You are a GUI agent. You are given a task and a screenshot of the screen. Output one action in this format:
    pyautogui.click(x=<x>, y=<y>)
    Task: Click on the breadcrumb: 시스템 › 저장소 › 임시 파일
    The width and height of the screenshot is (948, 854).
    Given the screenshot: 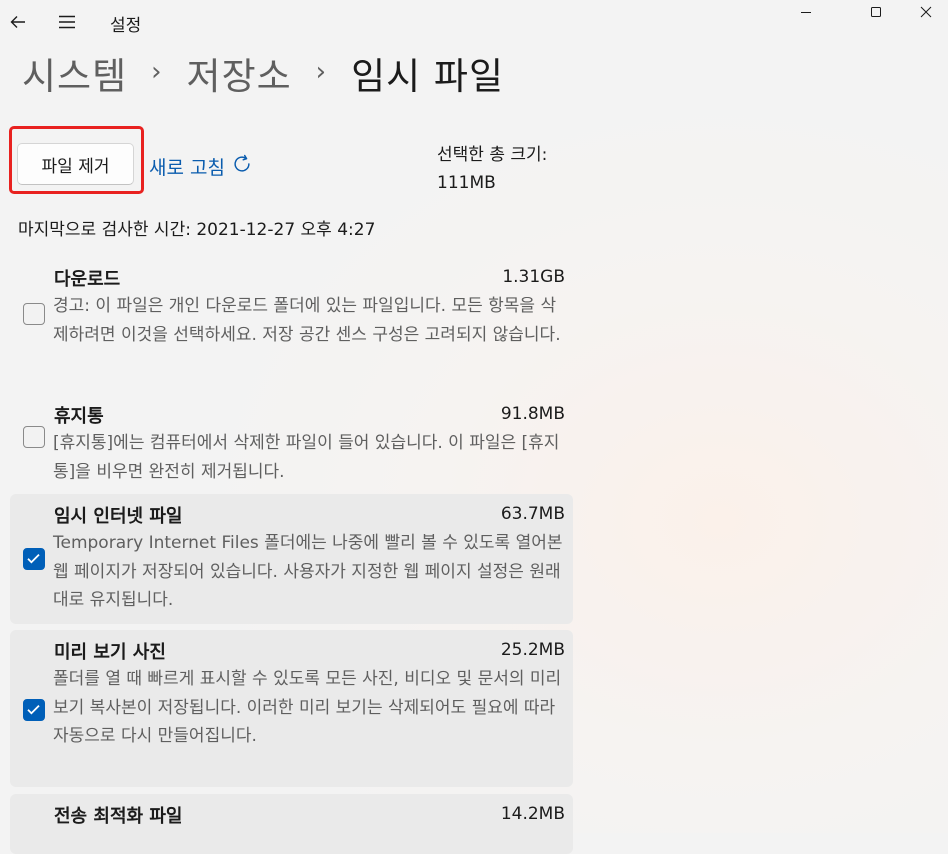 What is the action you would take?
    pyautogui.click(x=263, y=73)
    